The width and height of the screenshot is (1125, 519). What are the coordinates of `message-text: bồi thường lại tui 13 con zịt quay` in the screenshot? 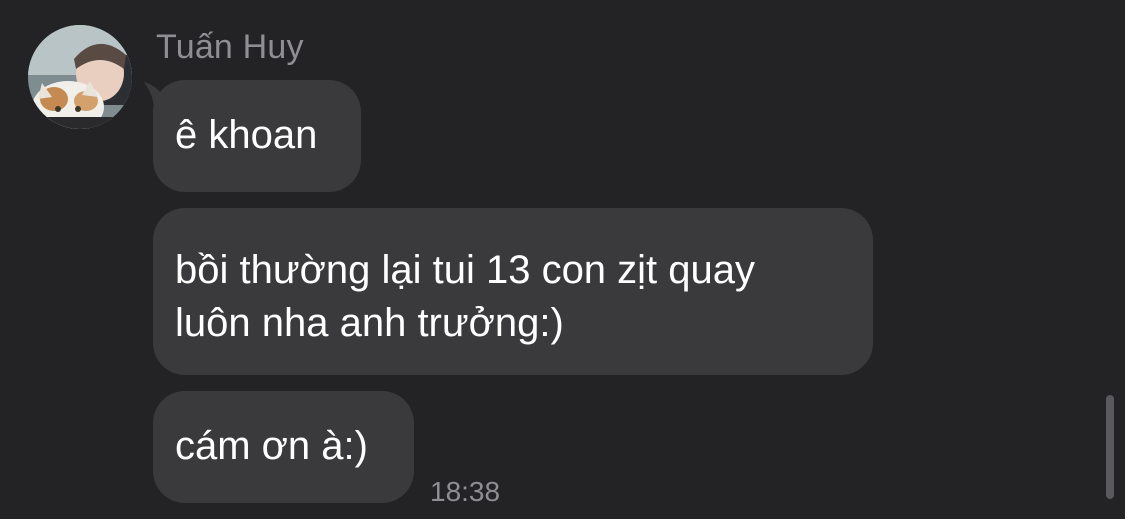 It's located at (465, 270).